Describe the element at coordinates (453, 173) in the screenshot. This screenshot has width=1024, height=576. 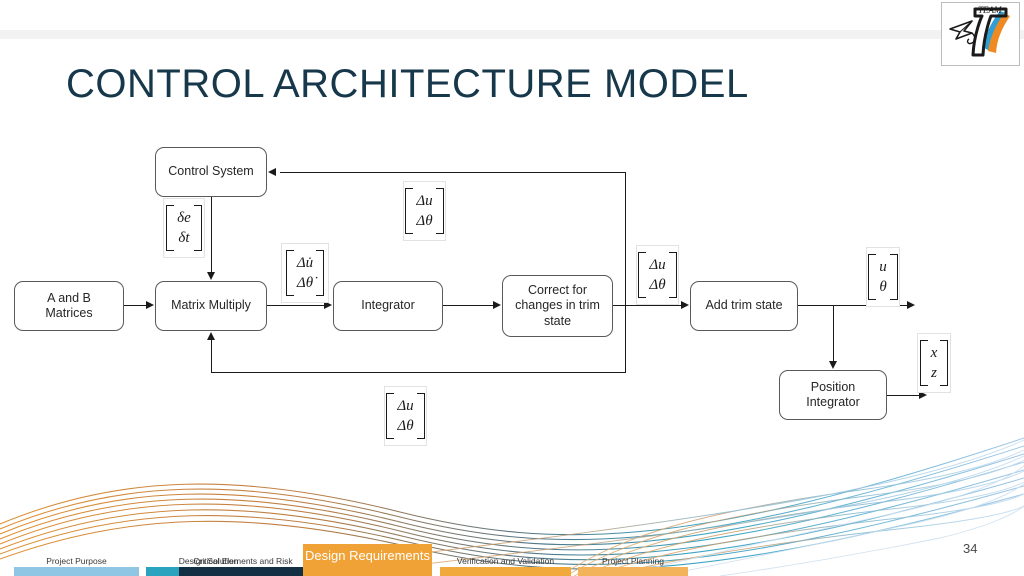
I see `wire-feedback-top-run` at that location.